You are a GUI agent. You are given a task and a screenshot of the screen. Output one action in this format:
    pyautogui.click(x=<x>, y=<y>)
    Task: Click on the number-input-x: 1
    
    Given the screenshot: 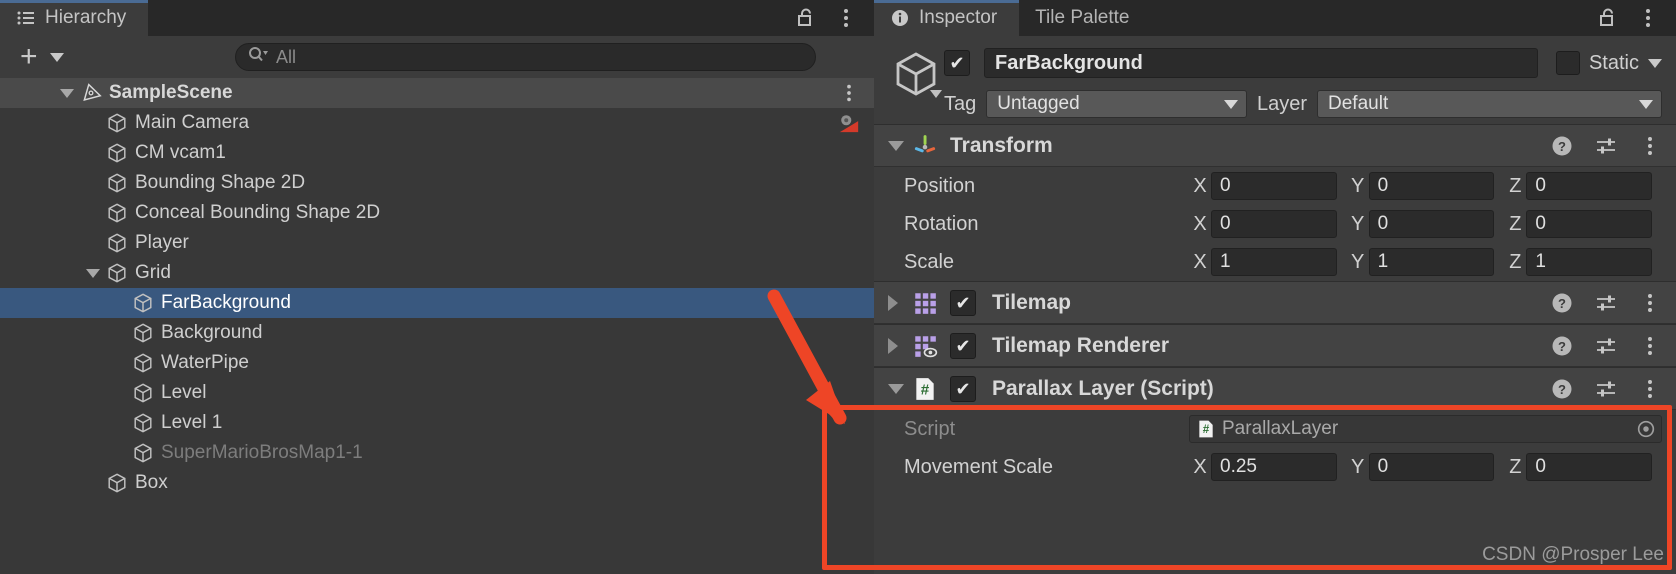 What is the action you would take?
    pyautogui.click(x=1274, y=262)
    